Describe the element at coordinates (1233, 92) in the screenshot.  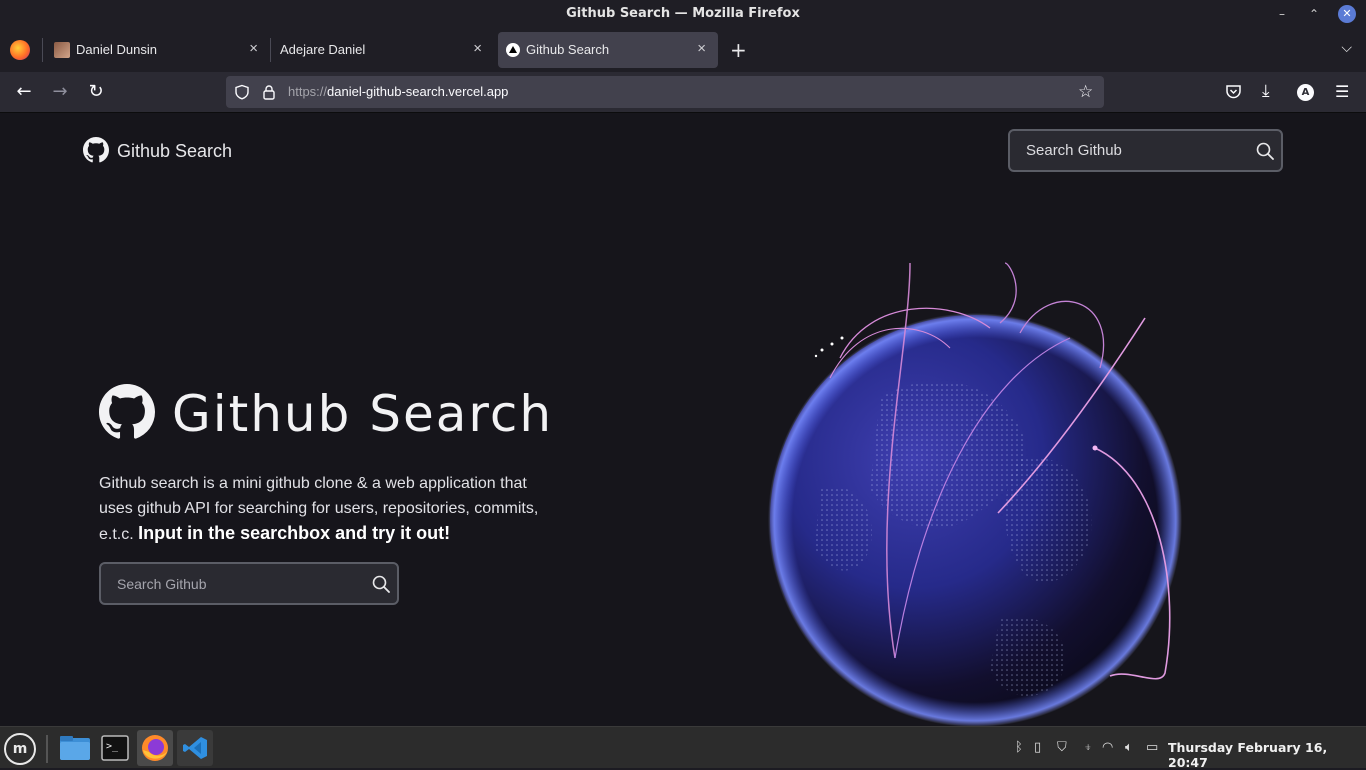
I see `pocket-icon` at that location.